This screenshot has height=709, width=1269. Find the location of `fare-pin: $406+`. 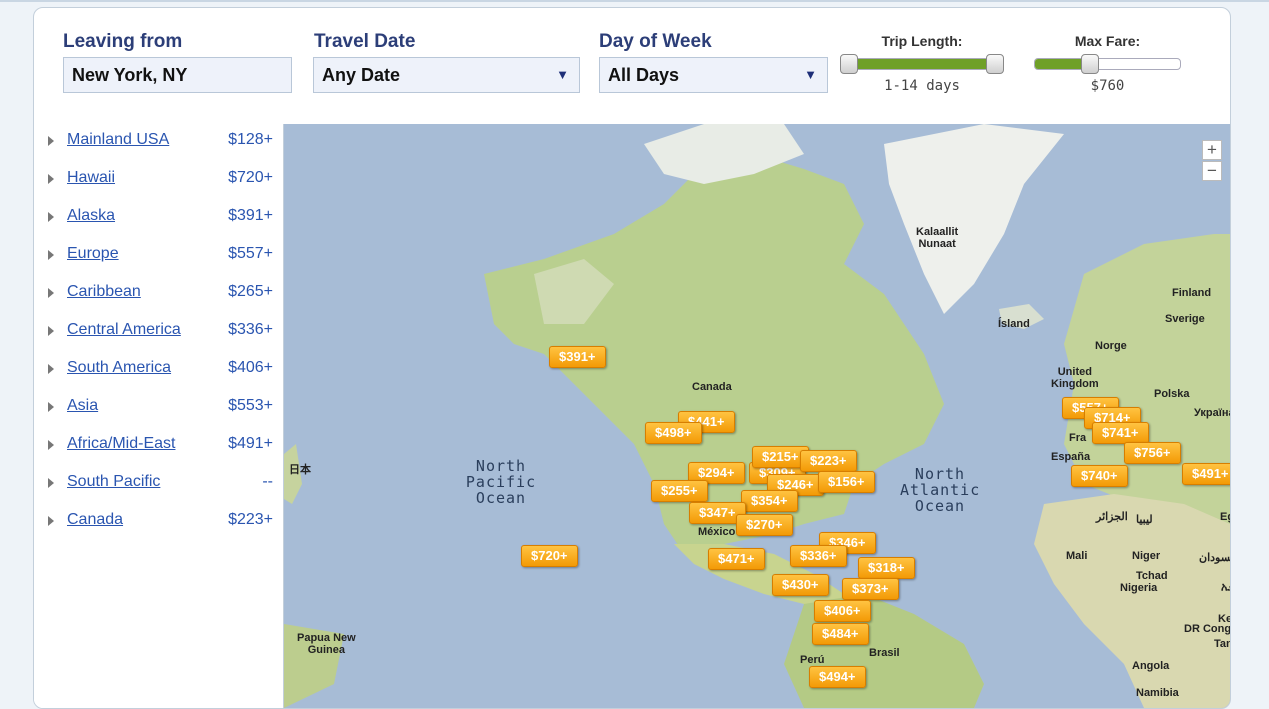

fare-pin: $406+ is located at coordinates (842, 611).